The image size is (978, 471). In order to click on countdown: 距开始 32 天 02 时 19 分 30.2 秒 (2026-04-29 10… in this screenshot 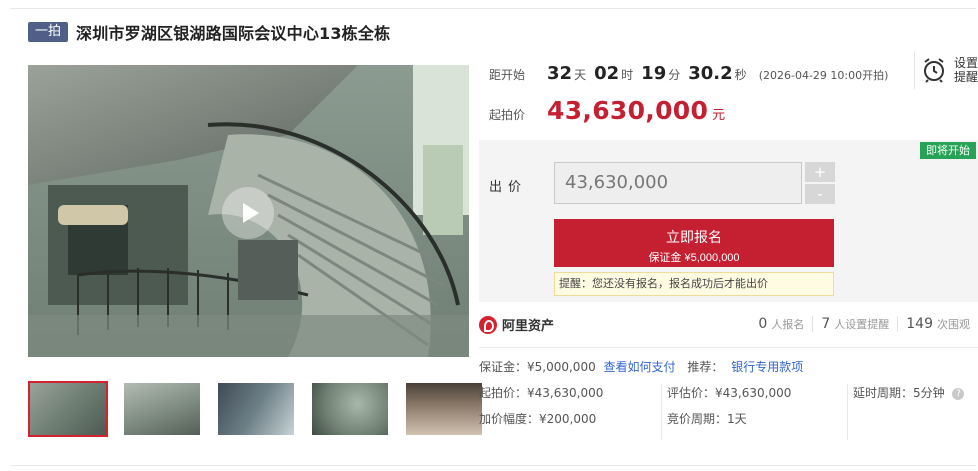, I will do `click(688, 73)`.